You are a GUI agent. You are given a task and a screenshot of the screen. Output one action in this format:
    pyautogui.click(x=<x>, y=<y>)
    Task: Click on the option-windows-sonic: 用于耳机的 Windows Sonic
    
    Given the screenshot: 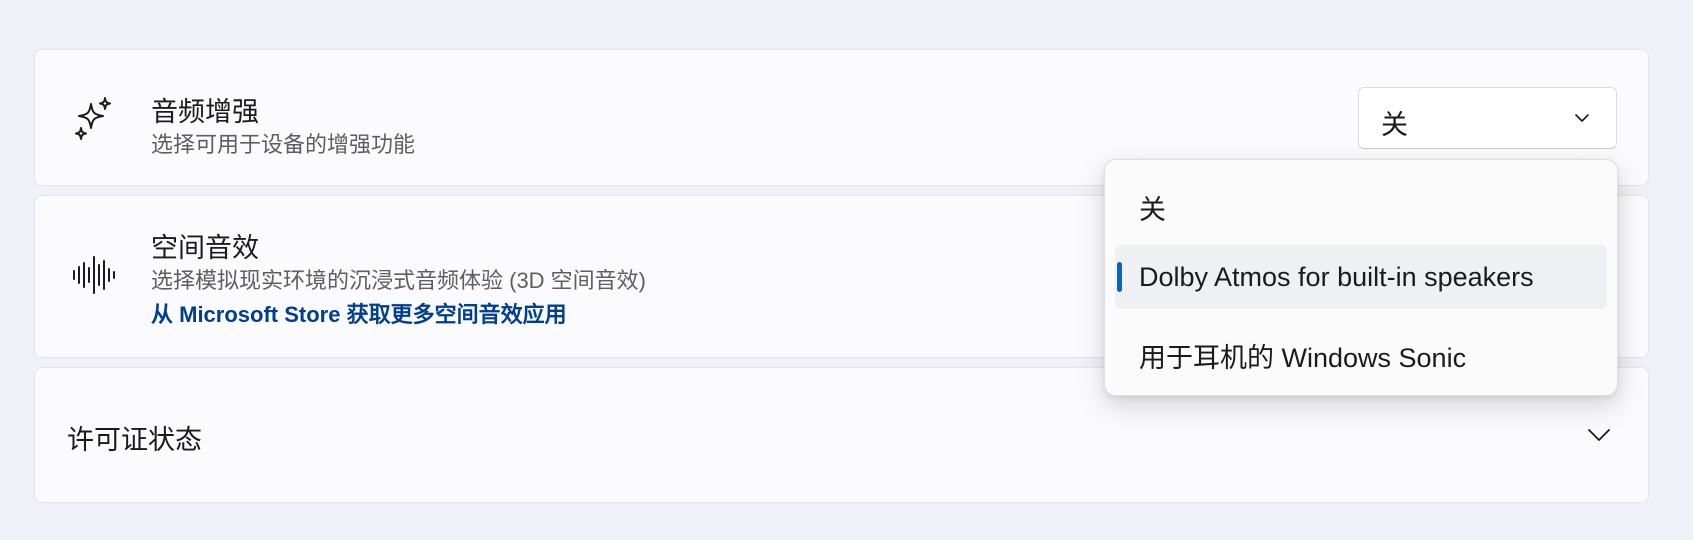 What is the action you would take?
    pyautogui.click(x=1361, y=351)
    